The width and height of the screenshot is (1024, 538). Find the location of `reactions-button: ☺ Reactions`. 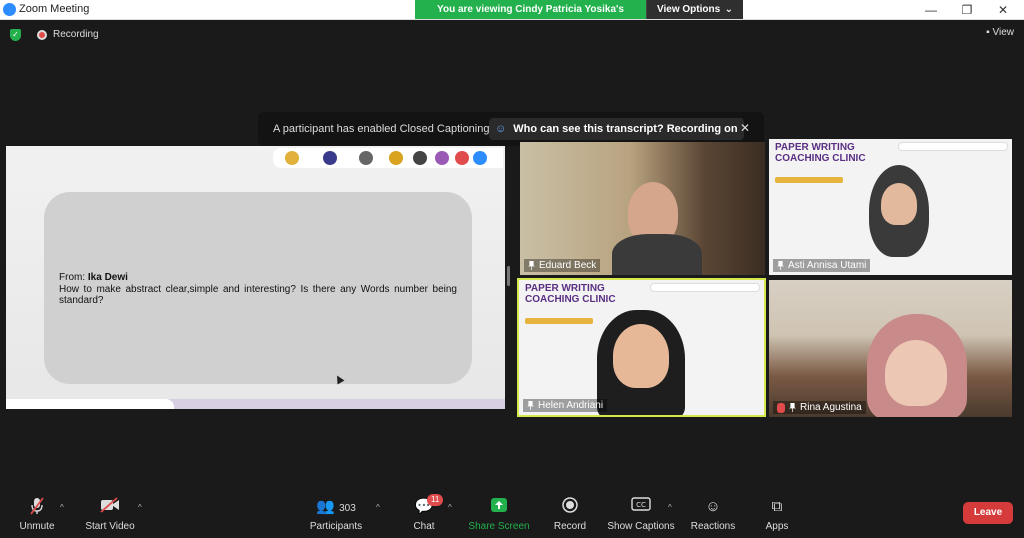

reactions-button: ☺ Reactions is located at coordinates (713, 514).